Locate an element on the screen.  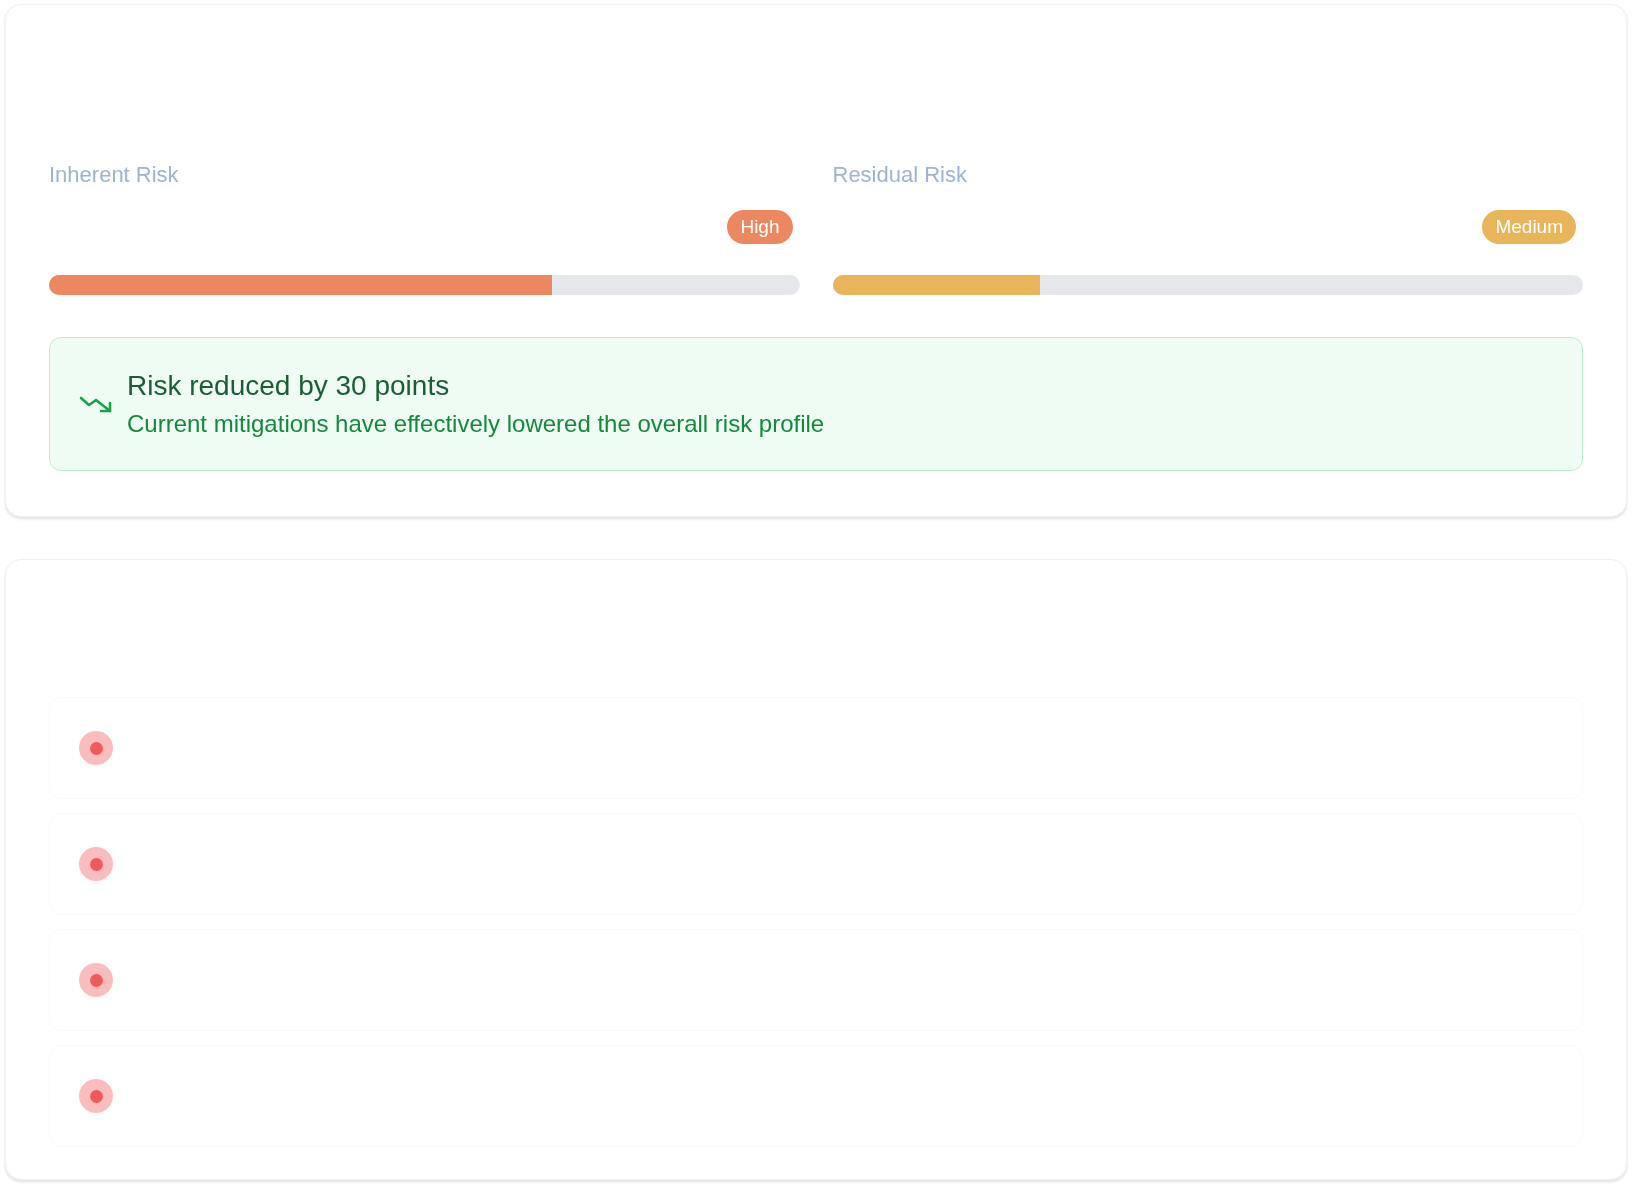
summary-title: Risk reduced by 30 points is located at coordinates (289, 386).